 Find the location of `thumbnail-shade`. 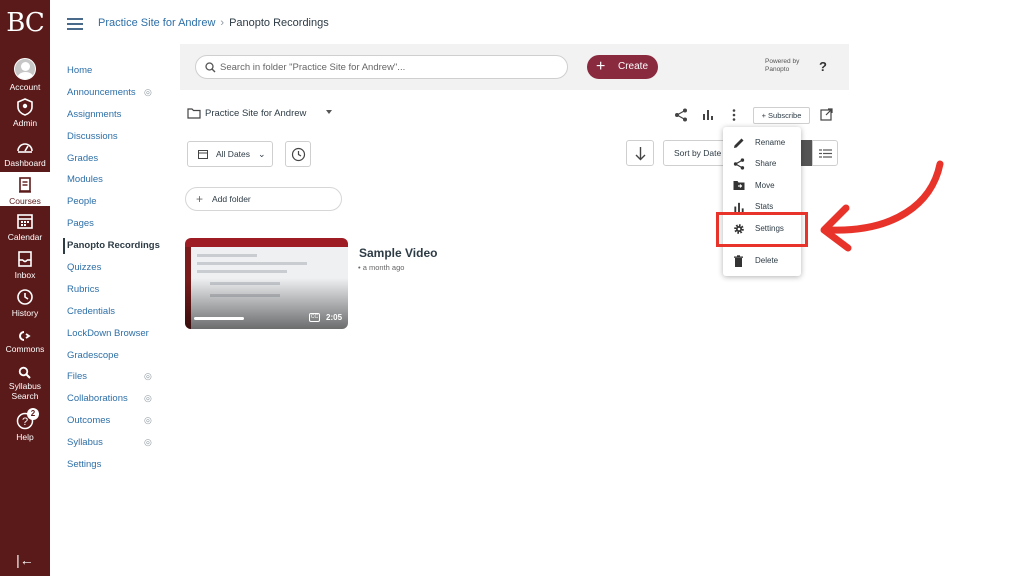

thumbnail-shade is located at coordinates (266, 303).